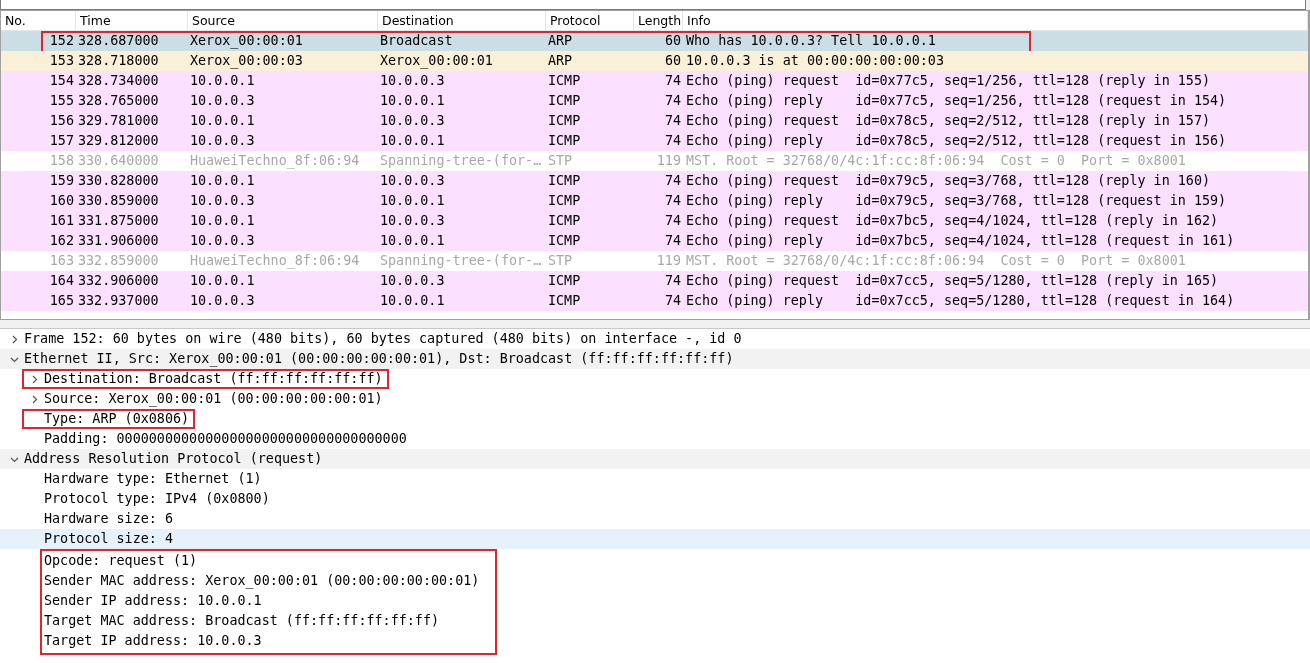 The width and height of the screenshot is (1310, 663). I want to click on table-cell-text: 330.640000, so click(118, 161).